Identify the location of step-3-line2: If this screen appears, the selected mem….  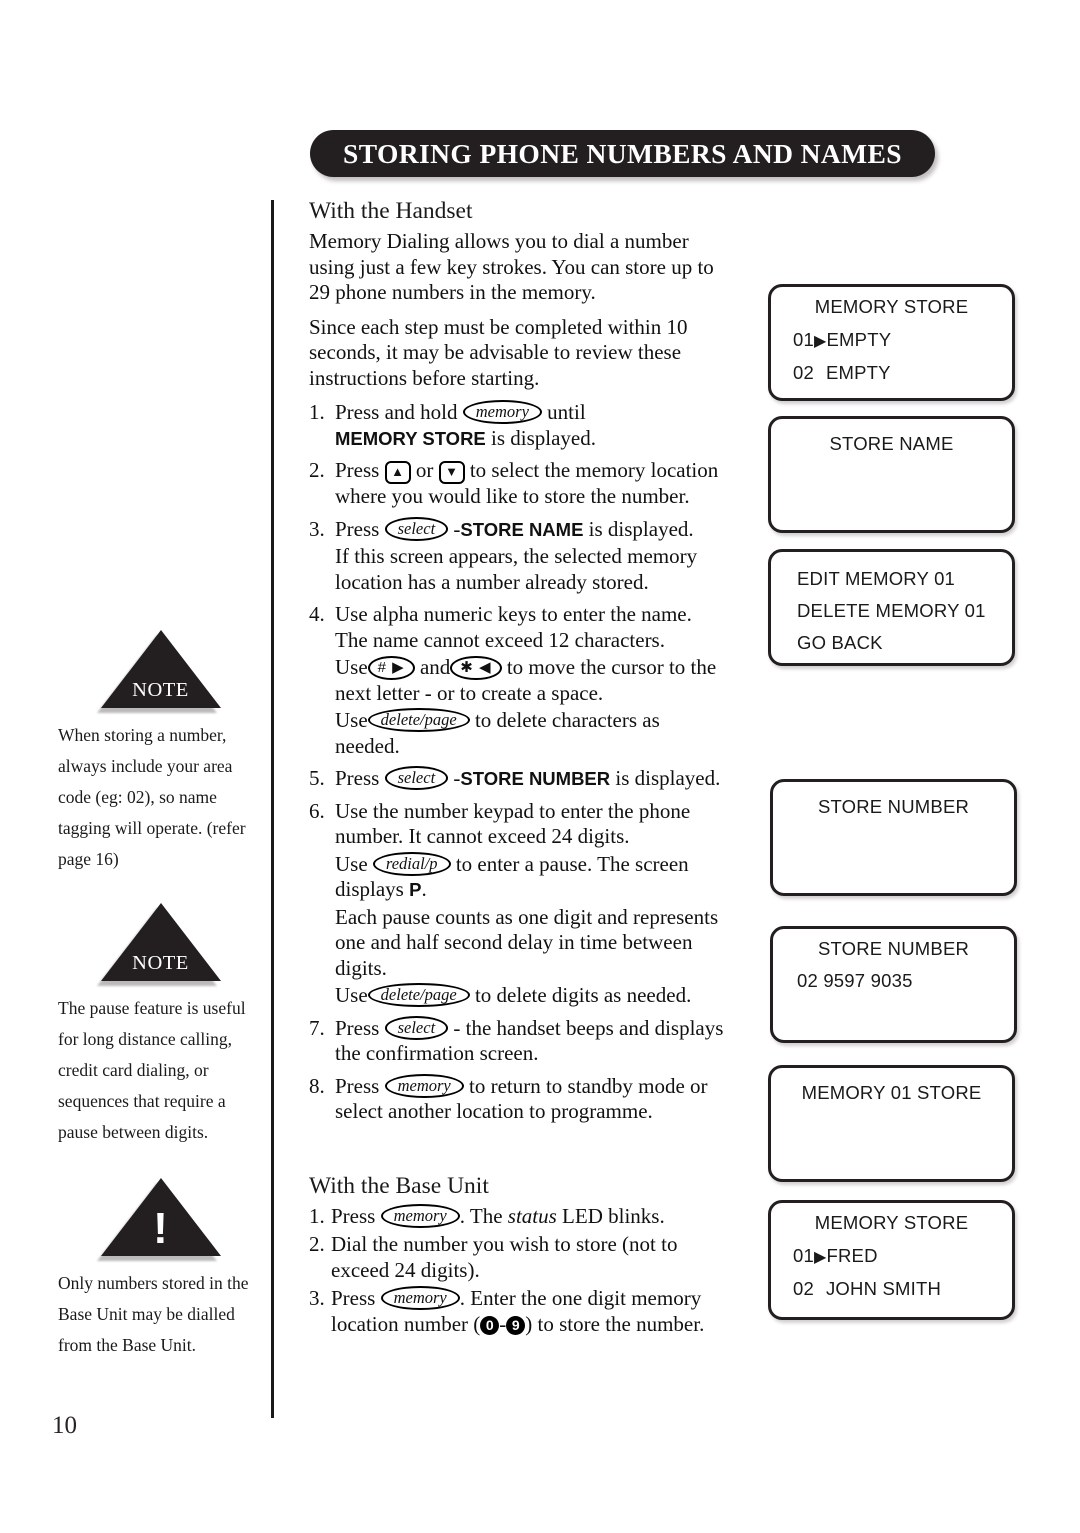
(516, 569).